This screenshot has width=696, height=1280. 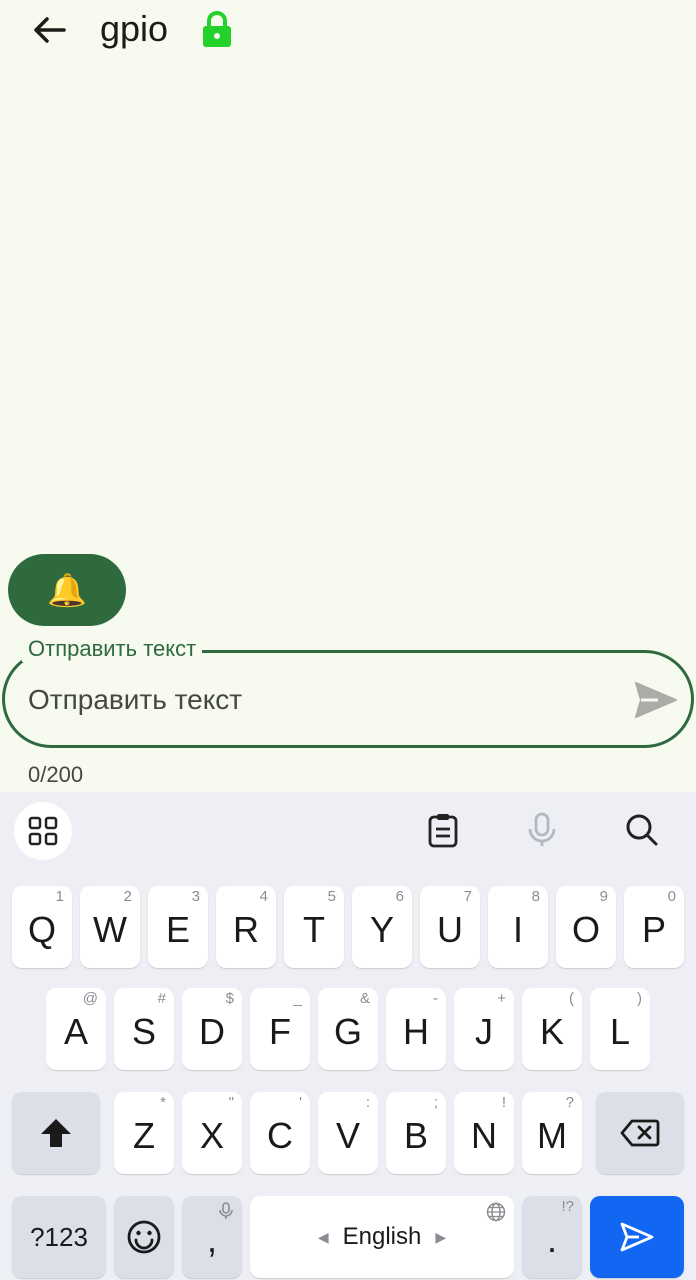 I want to click on mic-icon, so click(x=542, y=829).